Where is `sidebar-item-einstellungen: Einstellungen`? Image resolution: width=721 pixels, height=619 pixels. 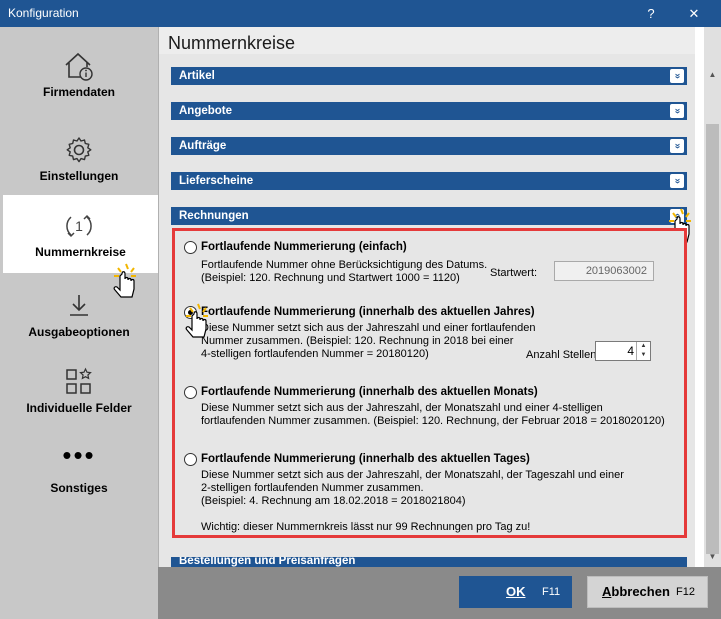
sidebar-item-einstellungen: Einstellungen is located at coordinates (79, 158).